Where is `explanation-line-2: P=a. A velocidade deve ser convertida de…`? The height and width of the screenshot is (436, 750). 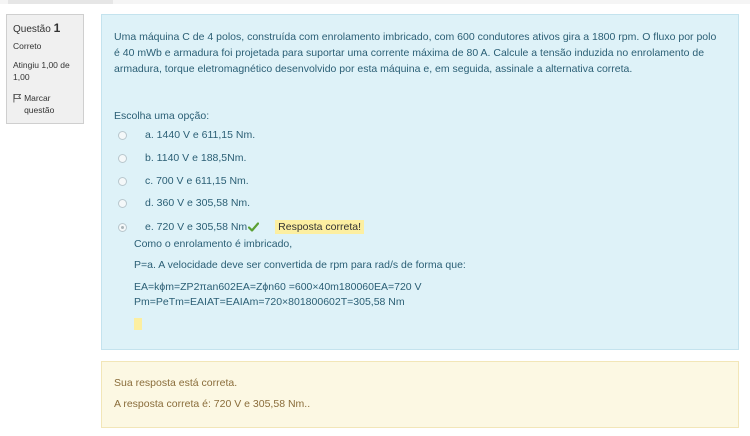
explanation-line-2: P=a. A velocidade deve ser convertida de… is located at coordinates (300, 265).